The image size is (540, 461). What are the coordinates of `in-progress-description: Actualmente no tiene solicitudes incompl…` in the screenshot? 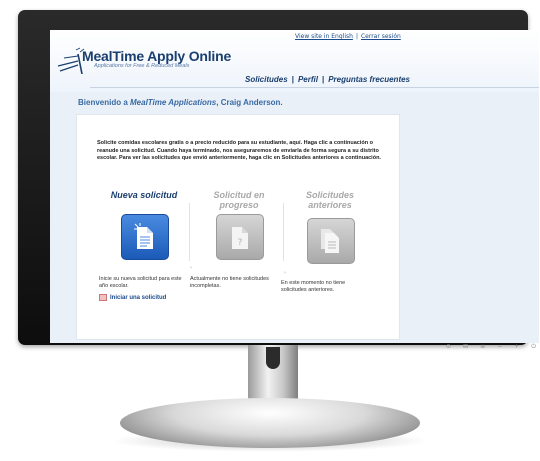 It's located at (229, 282).